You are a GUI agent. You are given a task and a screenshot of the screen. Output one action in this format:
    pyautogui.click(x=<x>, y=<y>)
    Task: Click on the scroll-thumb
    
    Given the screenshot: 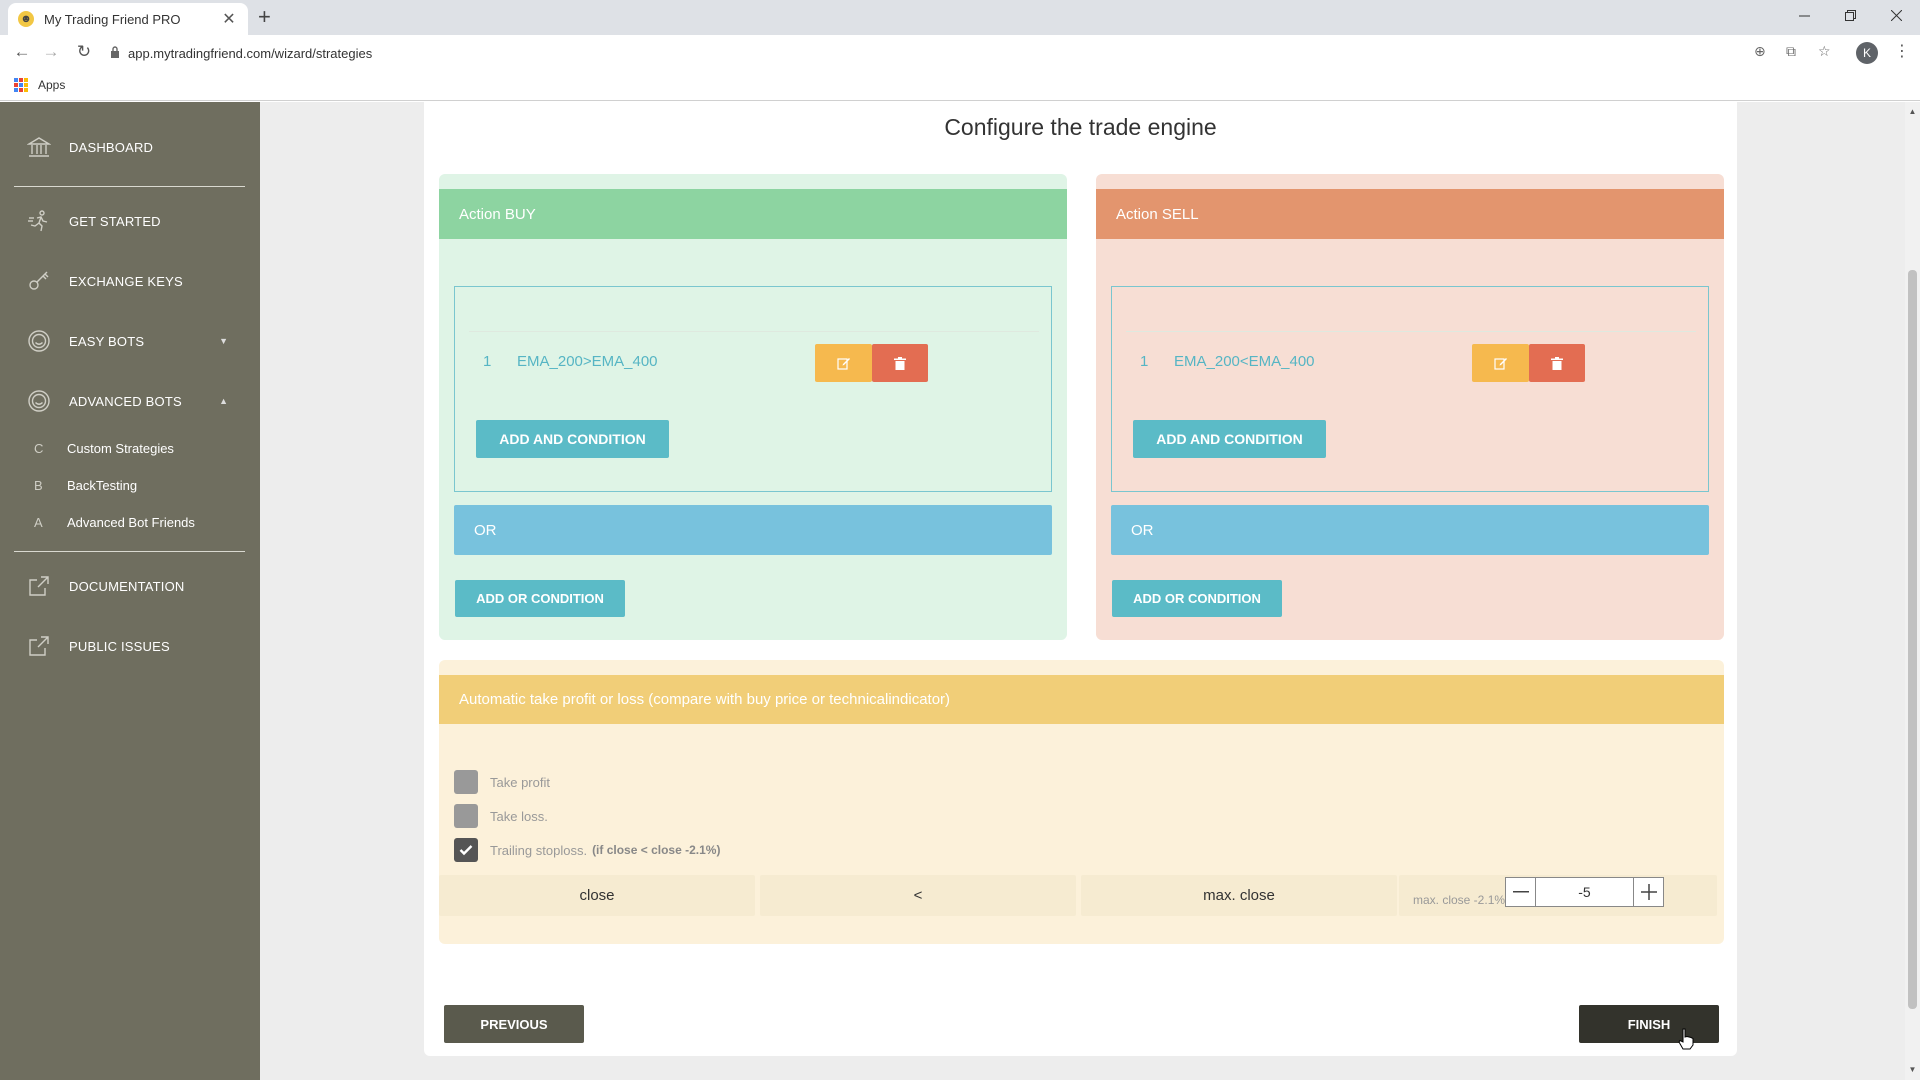 What is the action you would take?
    pyautogui.click(x=1912, y=639)
    